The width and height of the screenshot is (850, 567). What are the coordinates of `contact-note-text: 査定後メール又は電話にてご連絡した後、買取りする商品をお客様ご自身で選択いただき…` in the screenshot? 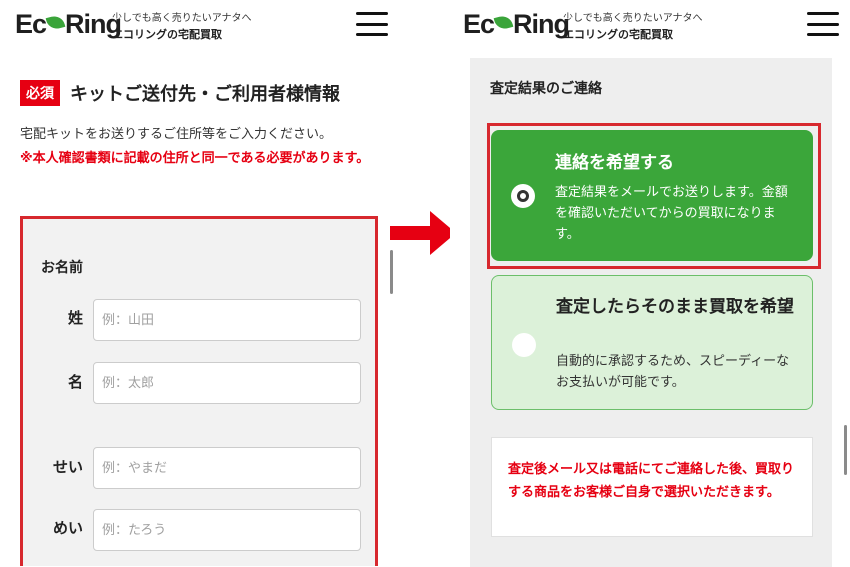 It's located at (651, 481).